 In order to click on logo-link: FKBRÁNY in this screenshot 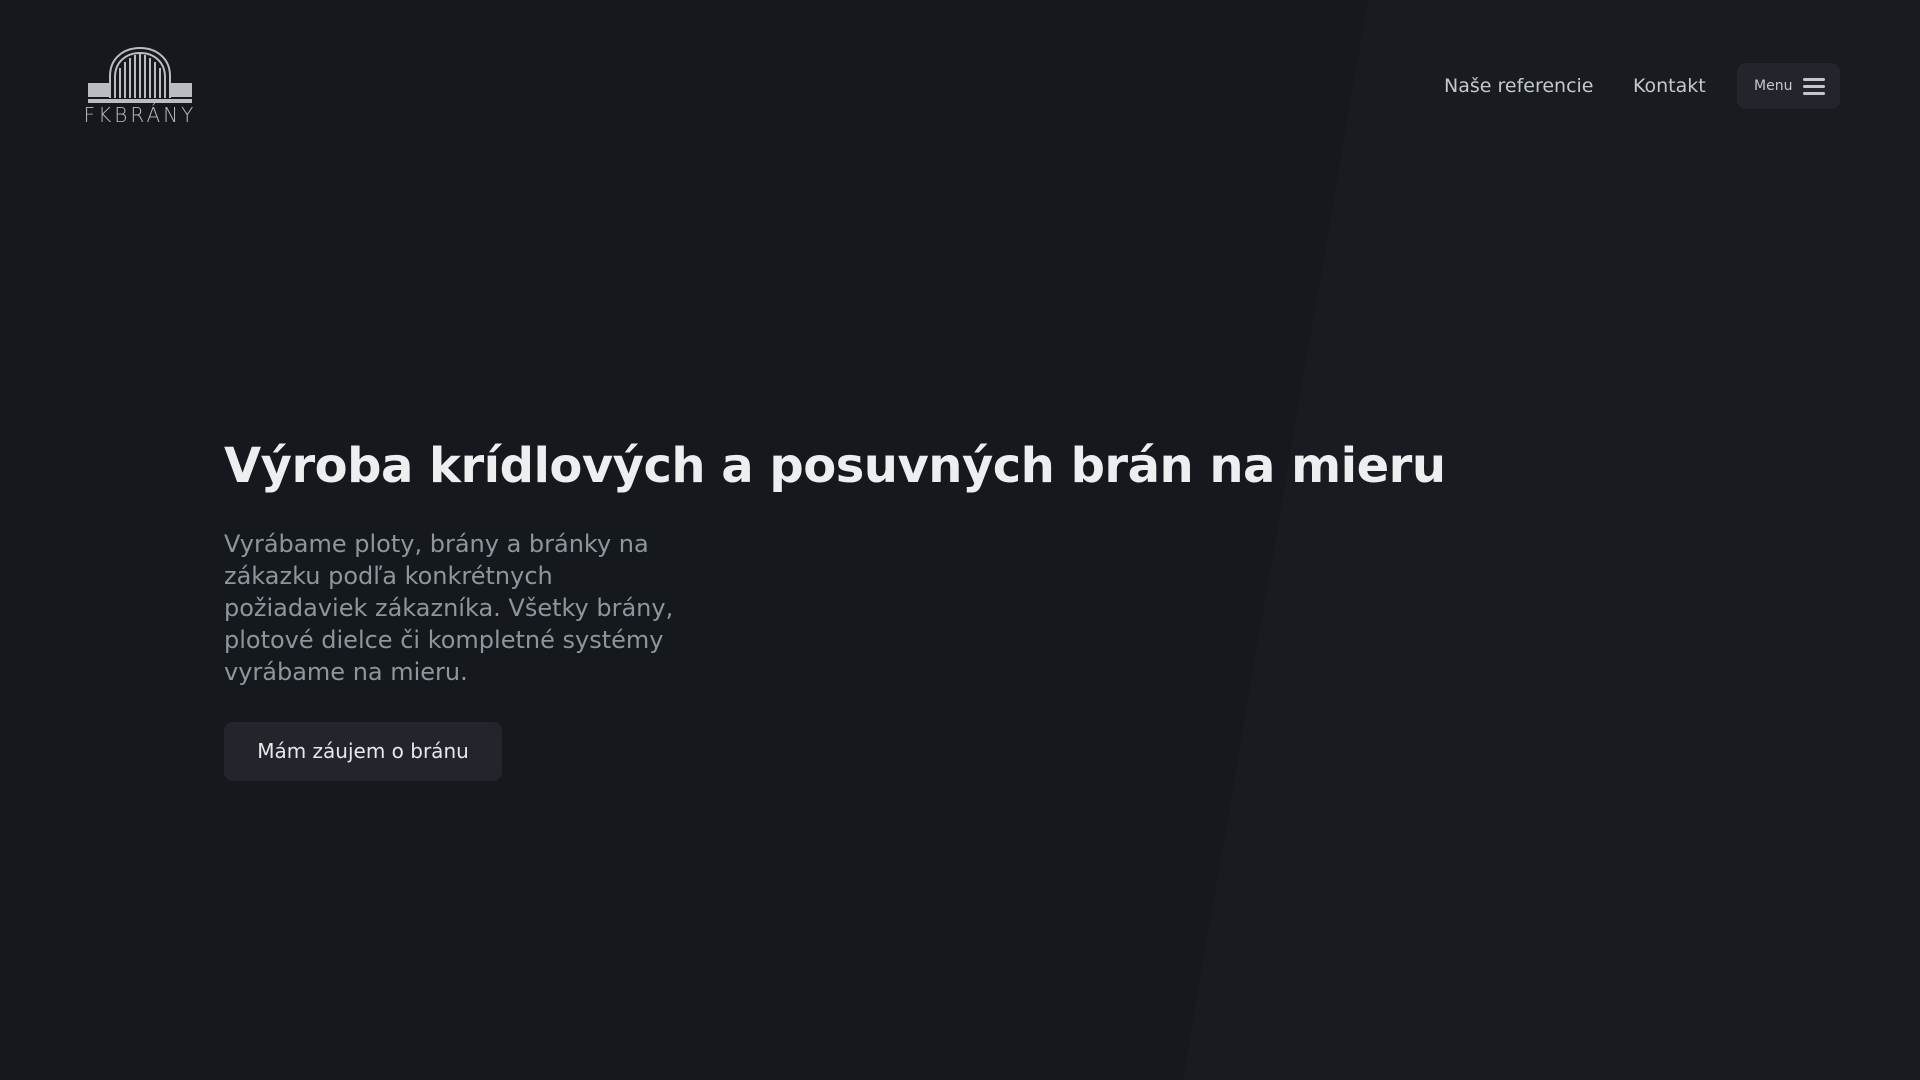, I will do `click(140, 87)`.